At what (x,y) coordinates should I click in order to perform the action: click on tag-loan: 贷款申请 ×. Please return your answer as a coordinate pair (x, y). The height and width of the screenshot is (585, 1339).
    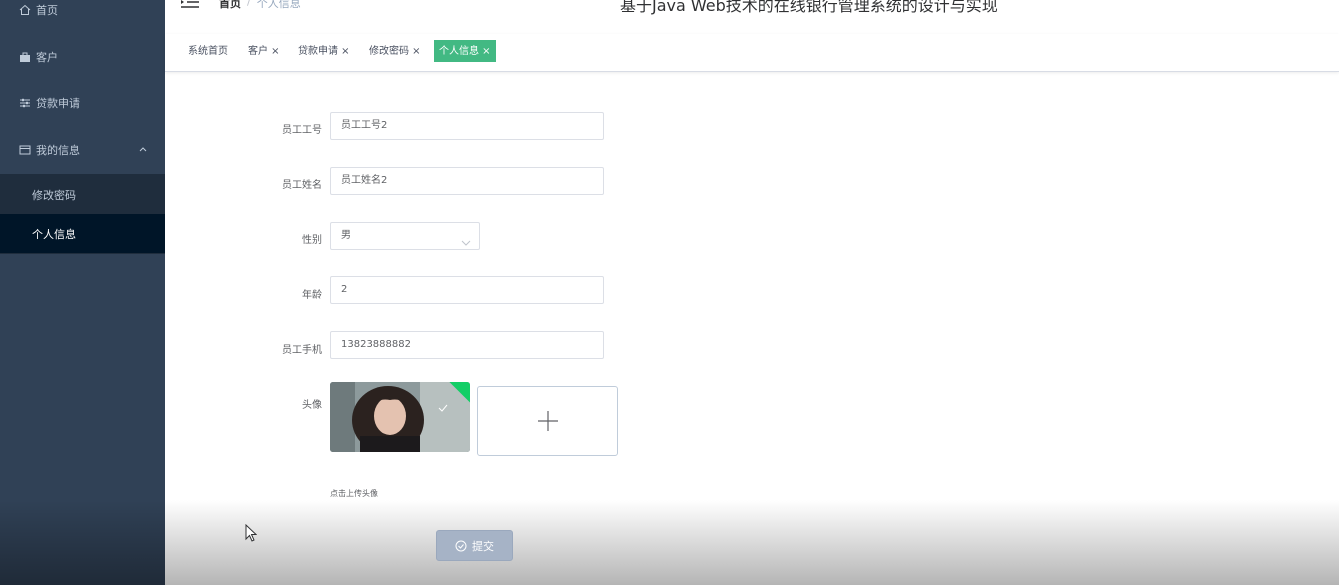
    Looking at the image, I should click on (324, 52).